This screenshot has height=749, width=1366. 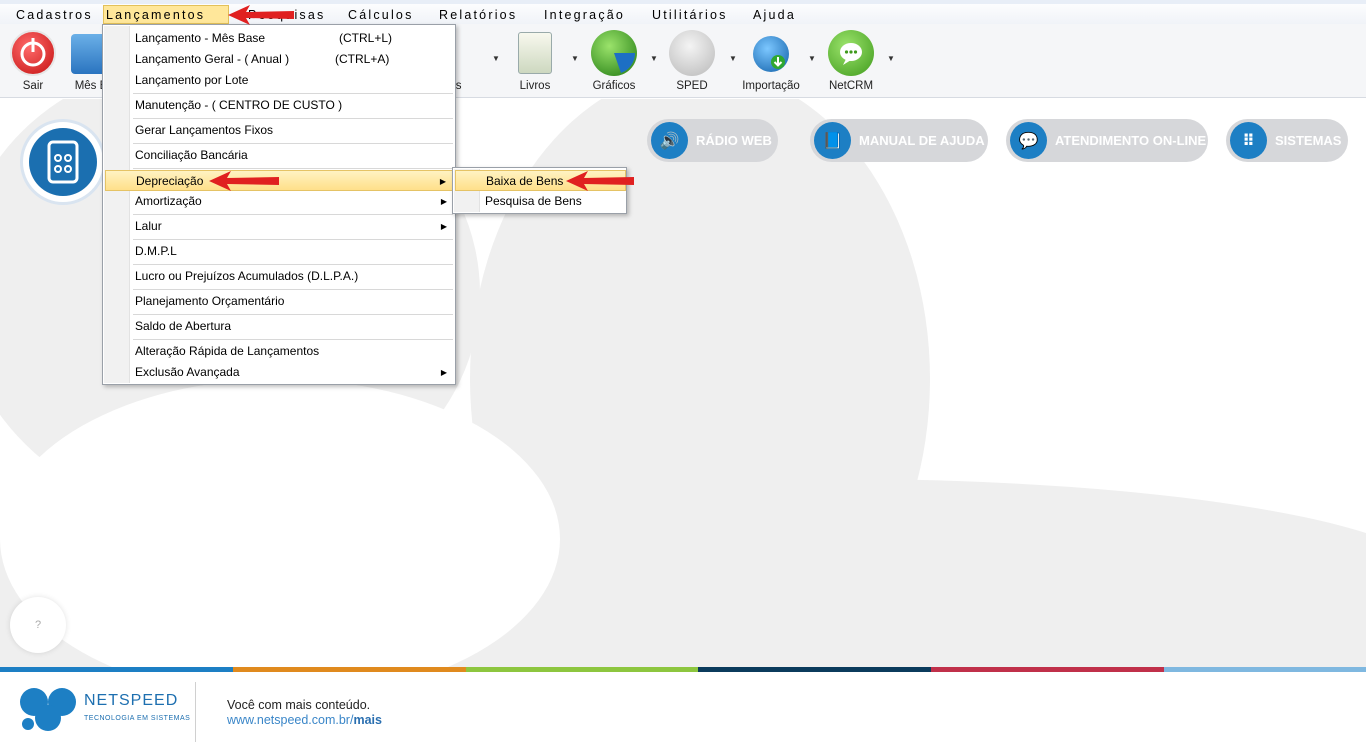 I want to click on menu-item-label: Conciliação Bancária, so click(x=191, y=155).